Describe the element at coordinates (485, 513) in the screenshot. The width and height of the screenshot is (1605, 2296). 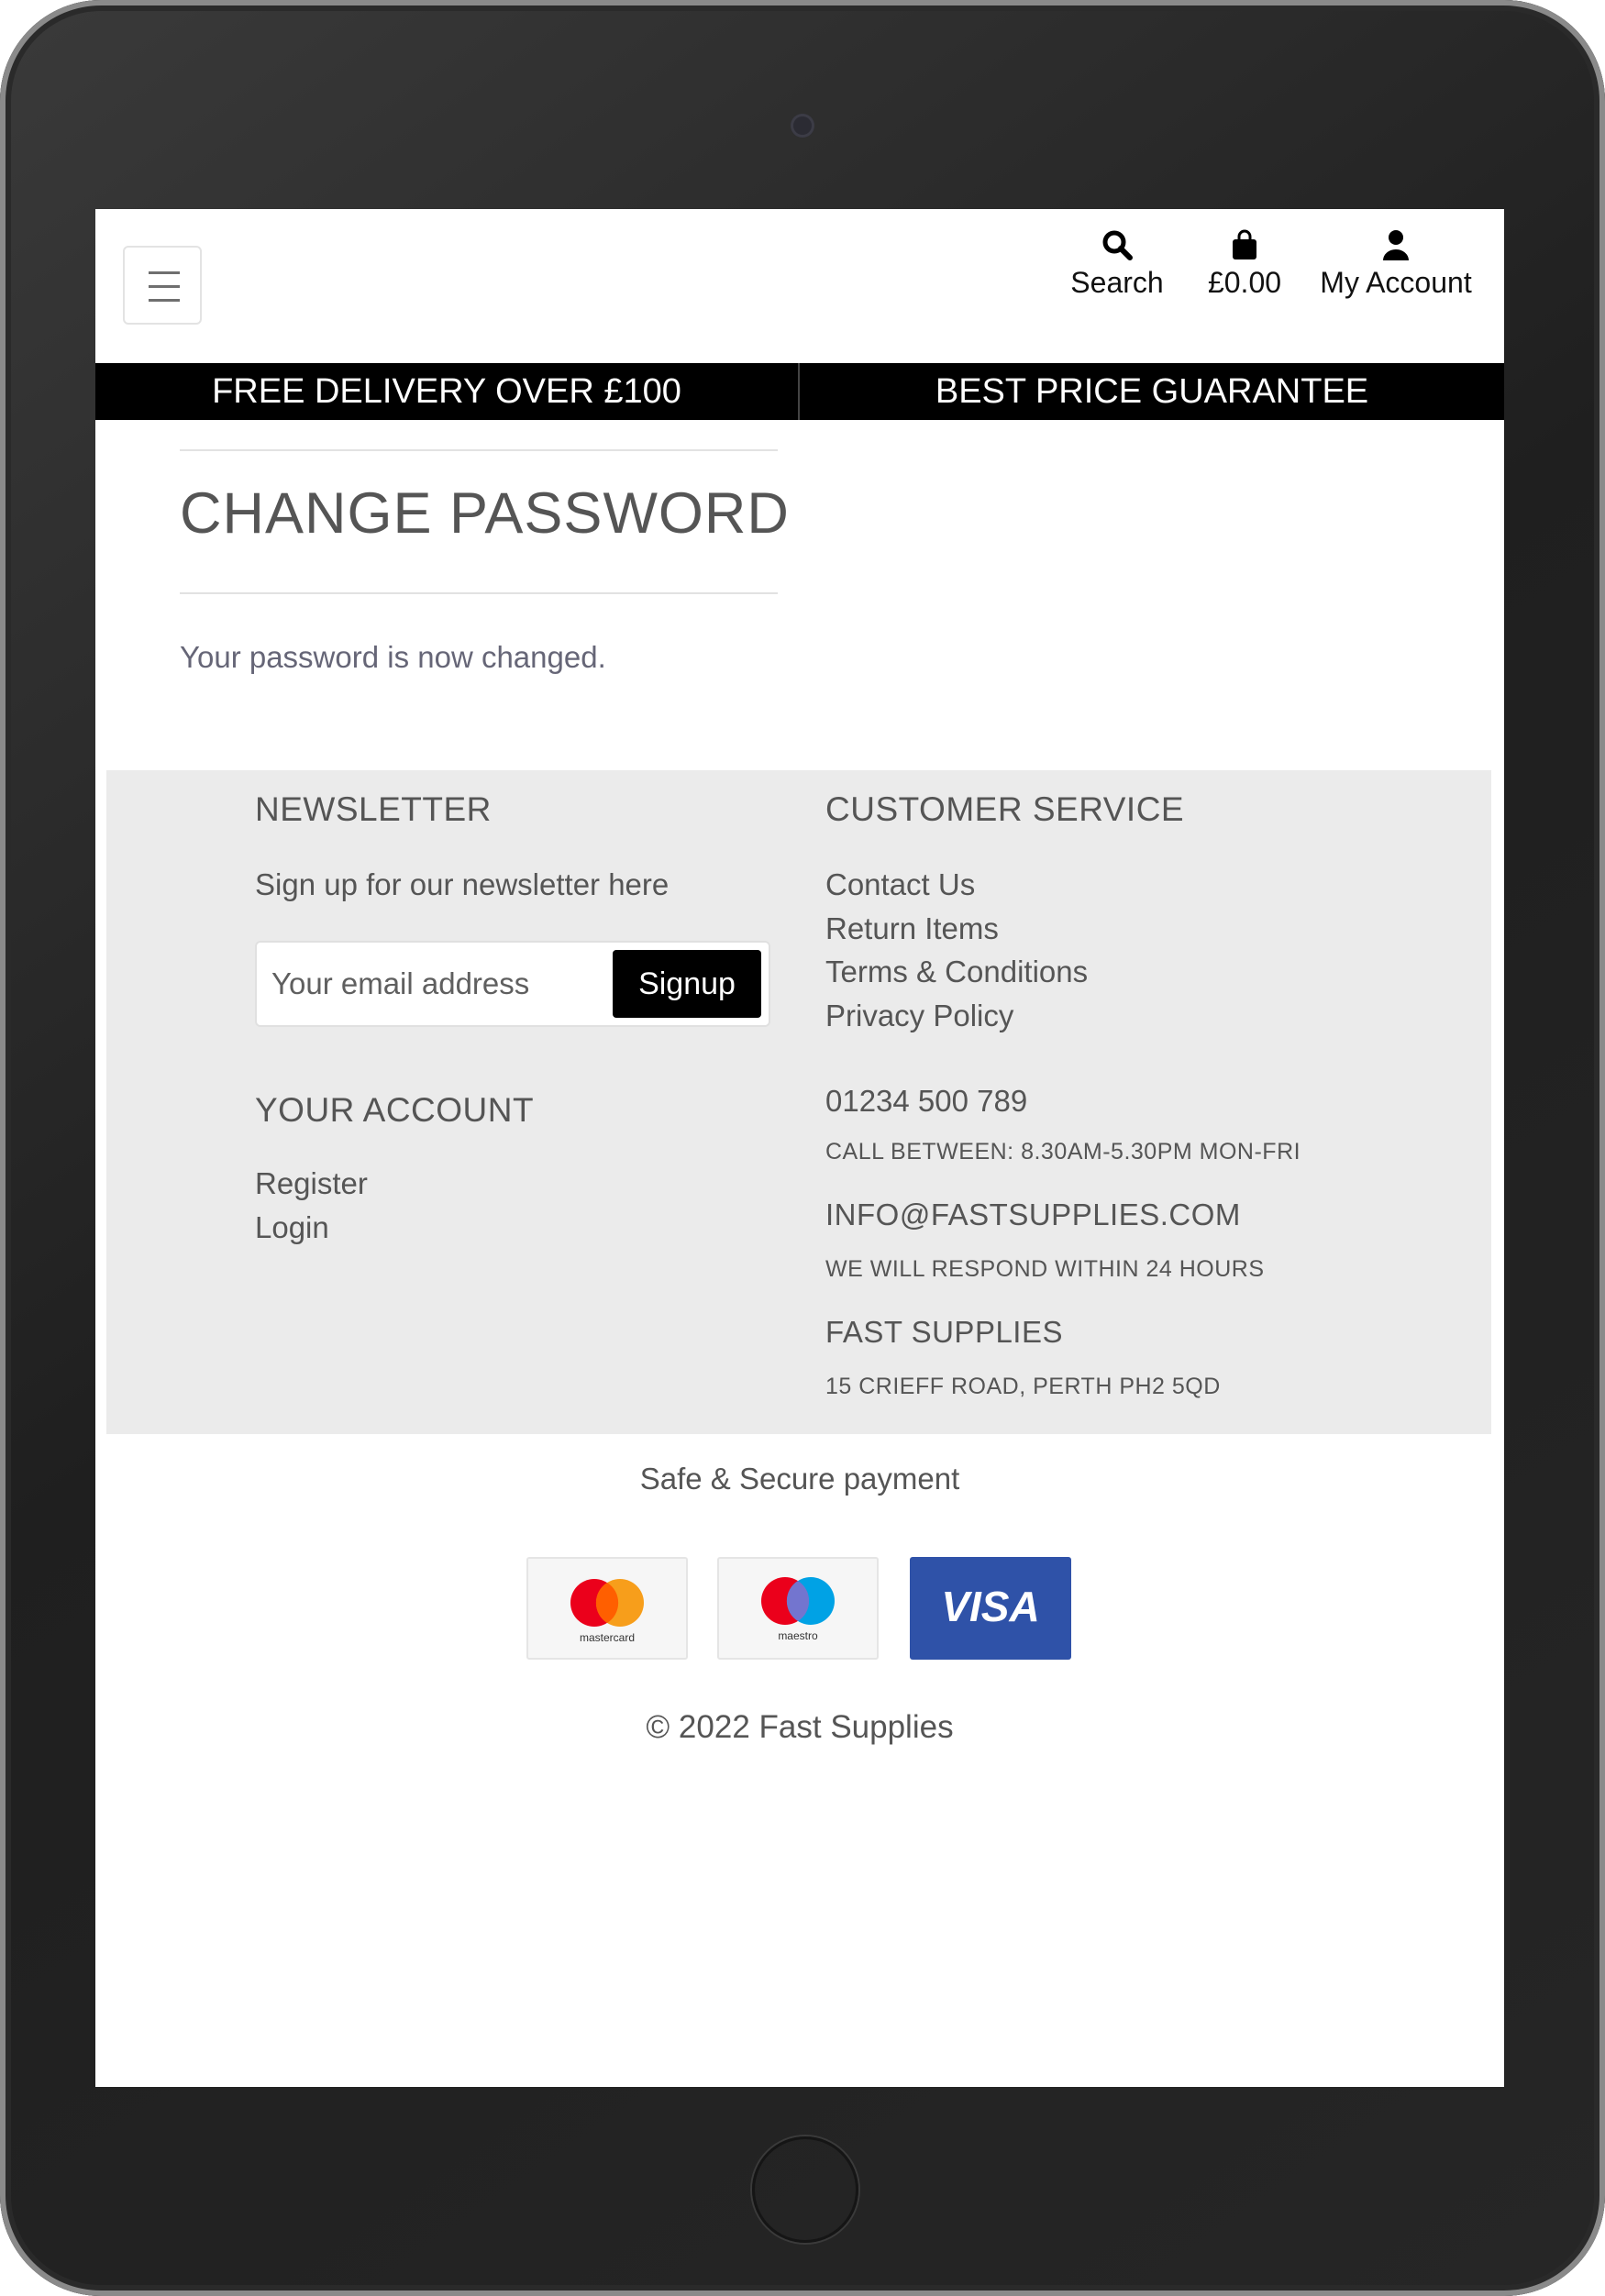
I see `page-title: CHANGE PASSWORD` at that location.